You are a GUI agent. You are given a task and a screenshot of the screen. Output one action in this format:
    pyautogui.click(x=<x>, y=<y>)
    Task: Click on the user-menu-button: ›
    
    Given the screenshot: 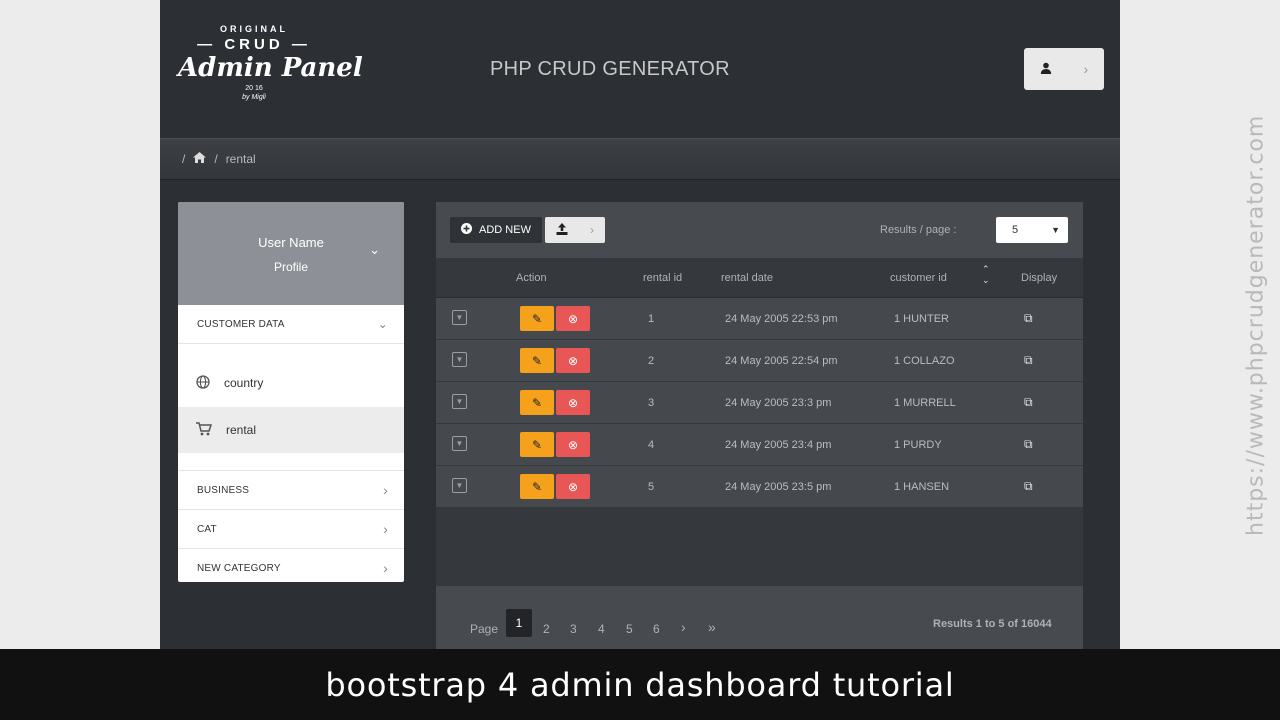 What is the action you would take?
    pyautogui.click(x=1064, y=69)
    